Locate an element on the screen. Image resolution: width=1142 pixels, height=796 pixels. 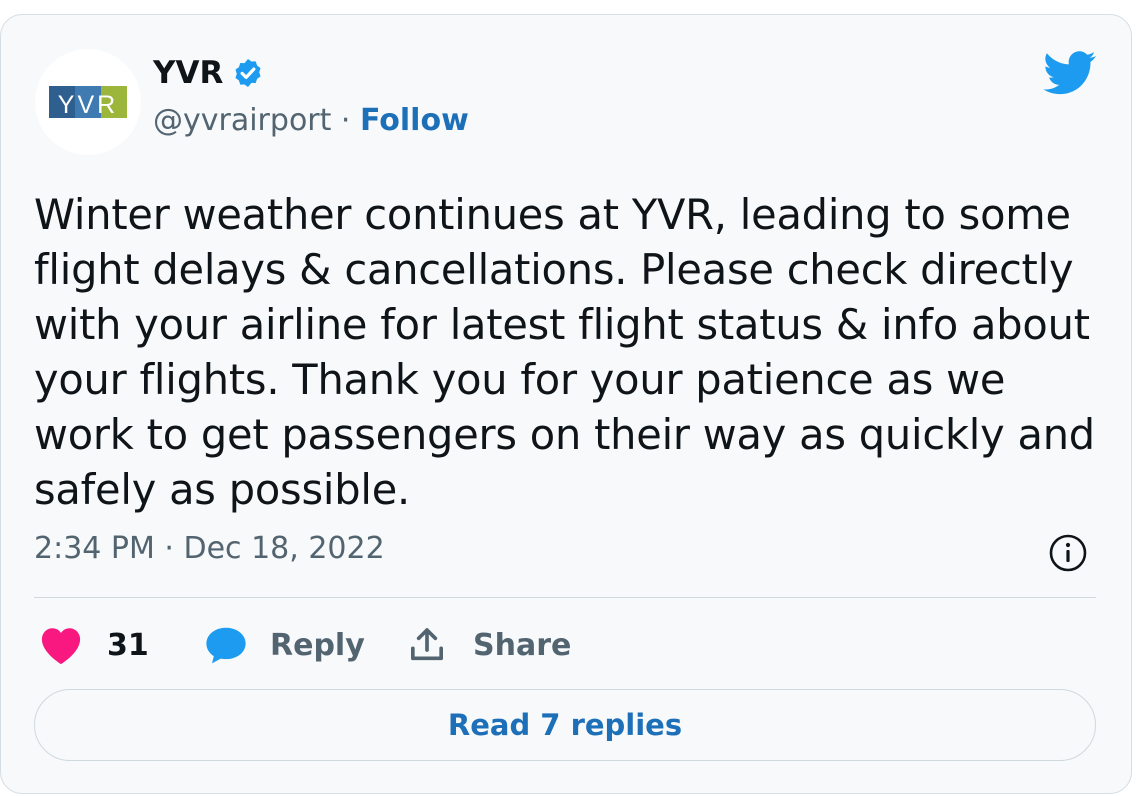
handle: @yvrairport is located at coordinates (242, 120).